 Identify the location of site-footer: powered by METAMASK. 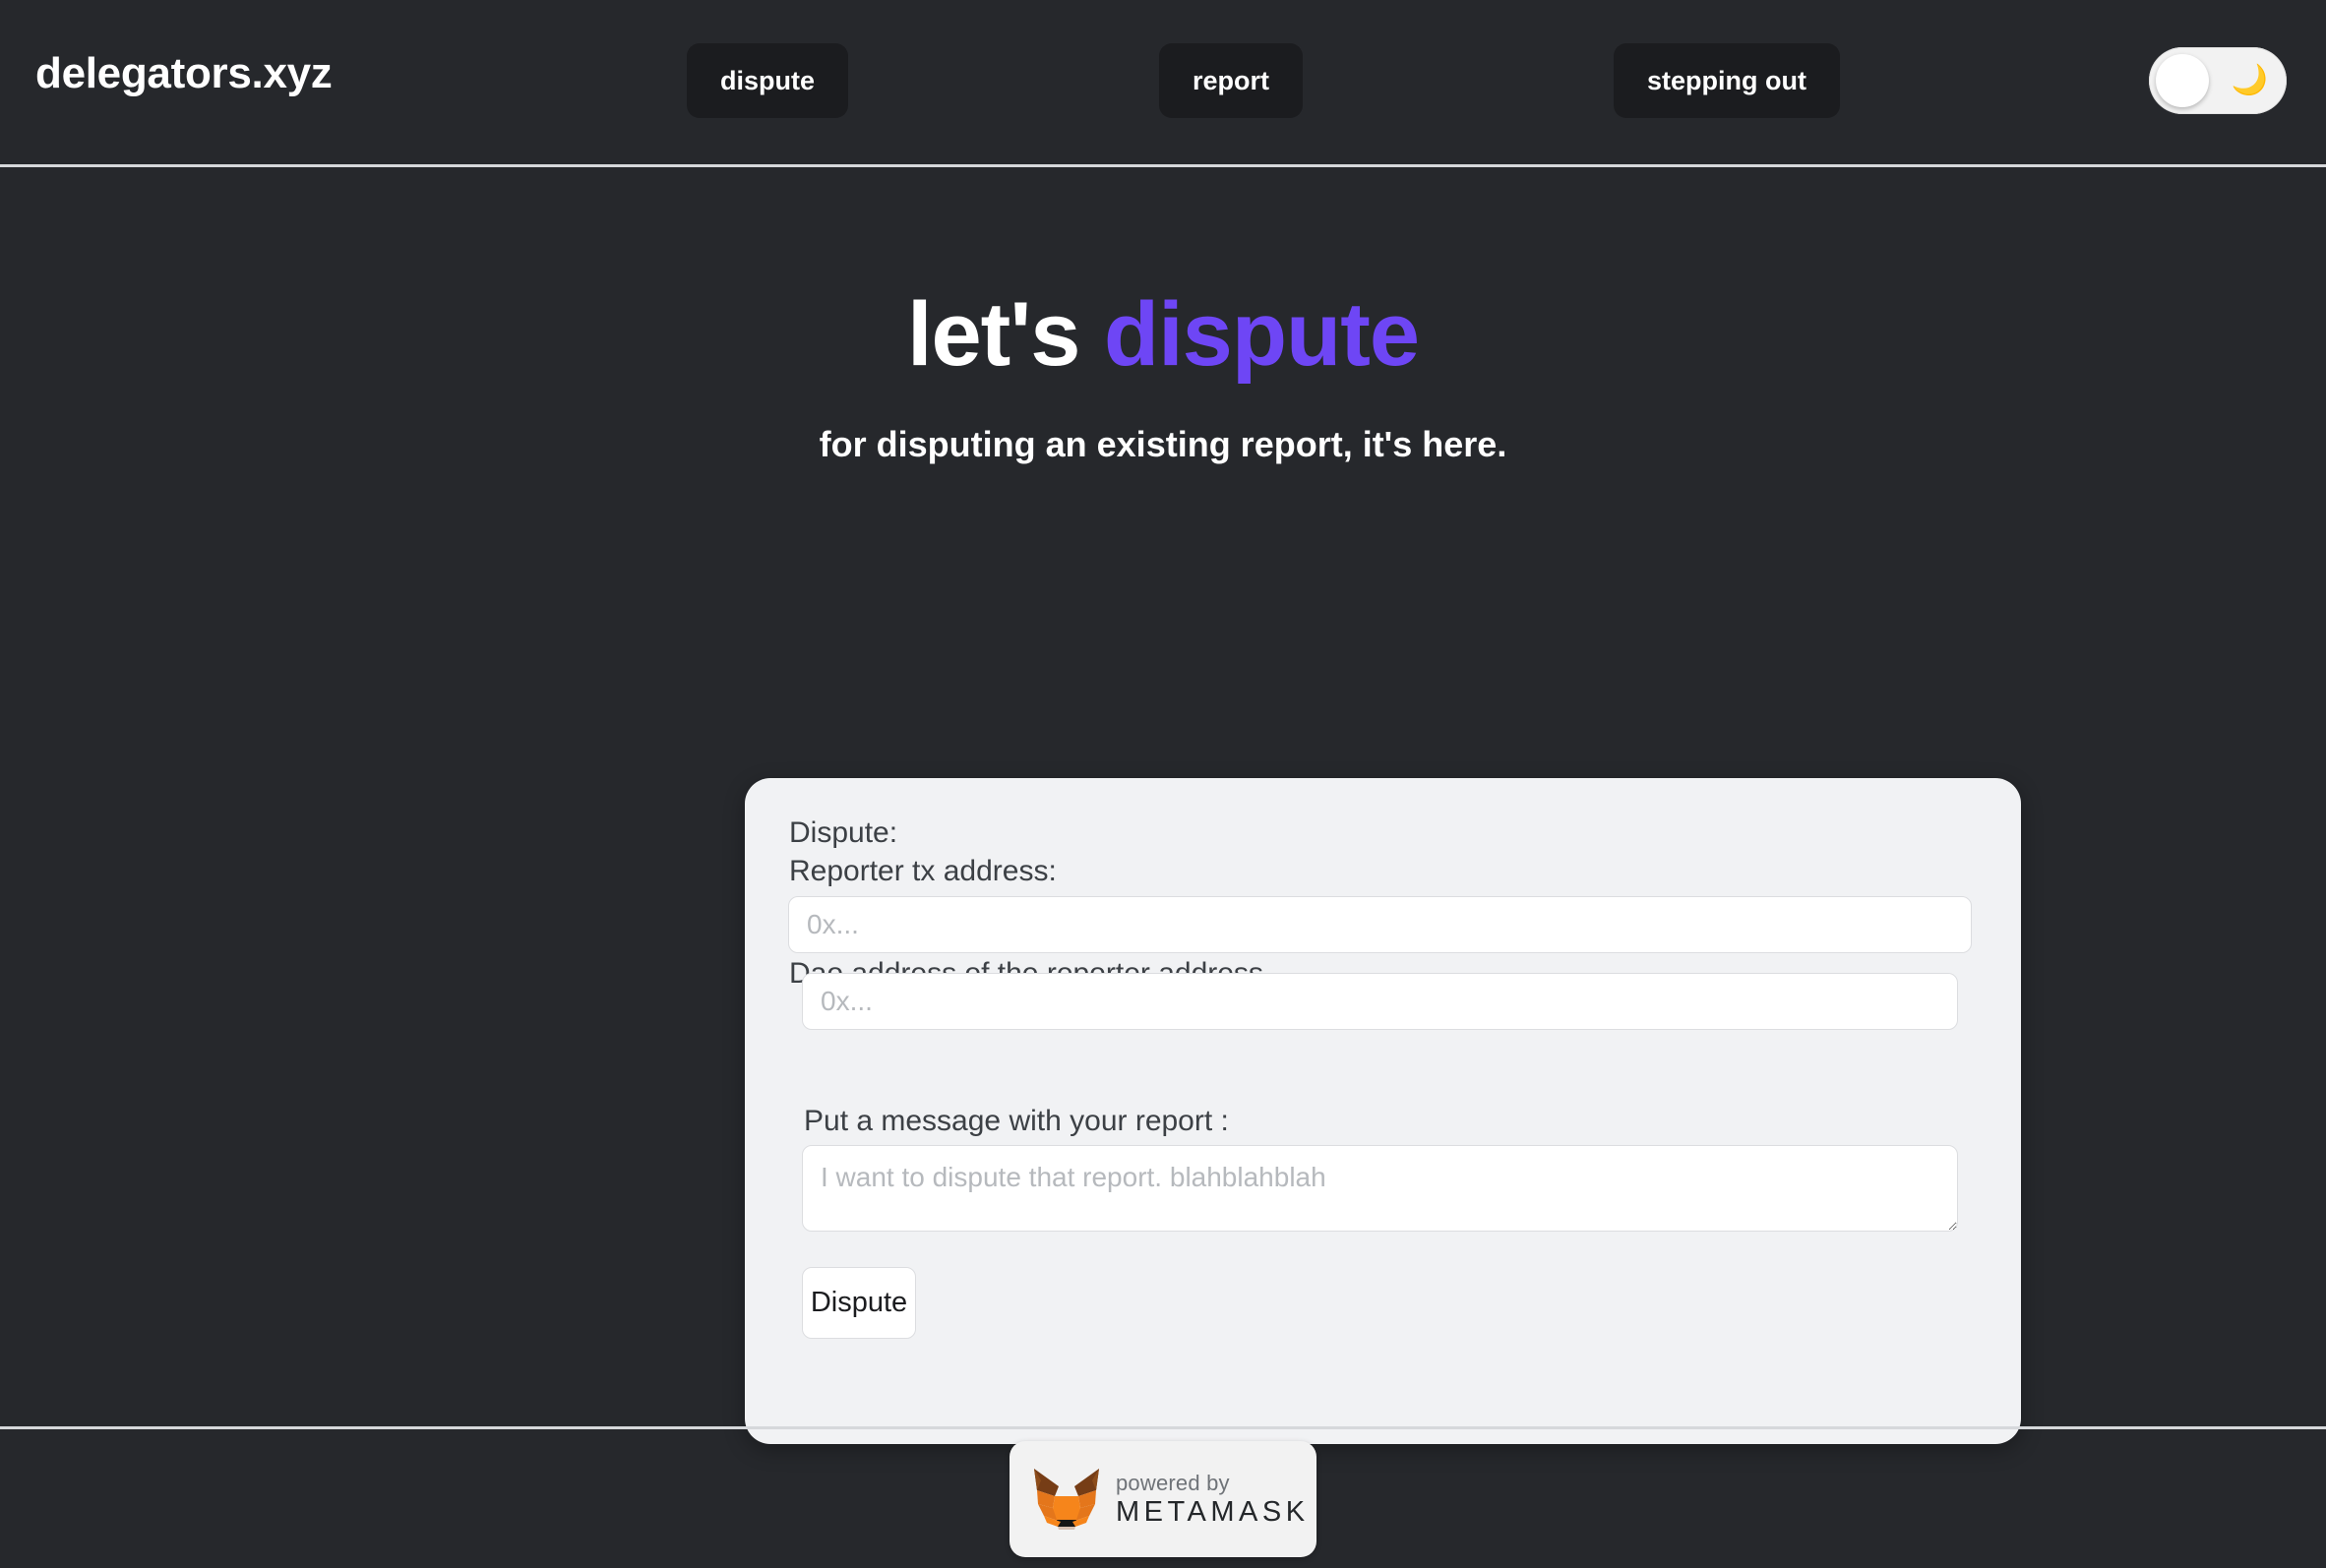
(1163, 1497).